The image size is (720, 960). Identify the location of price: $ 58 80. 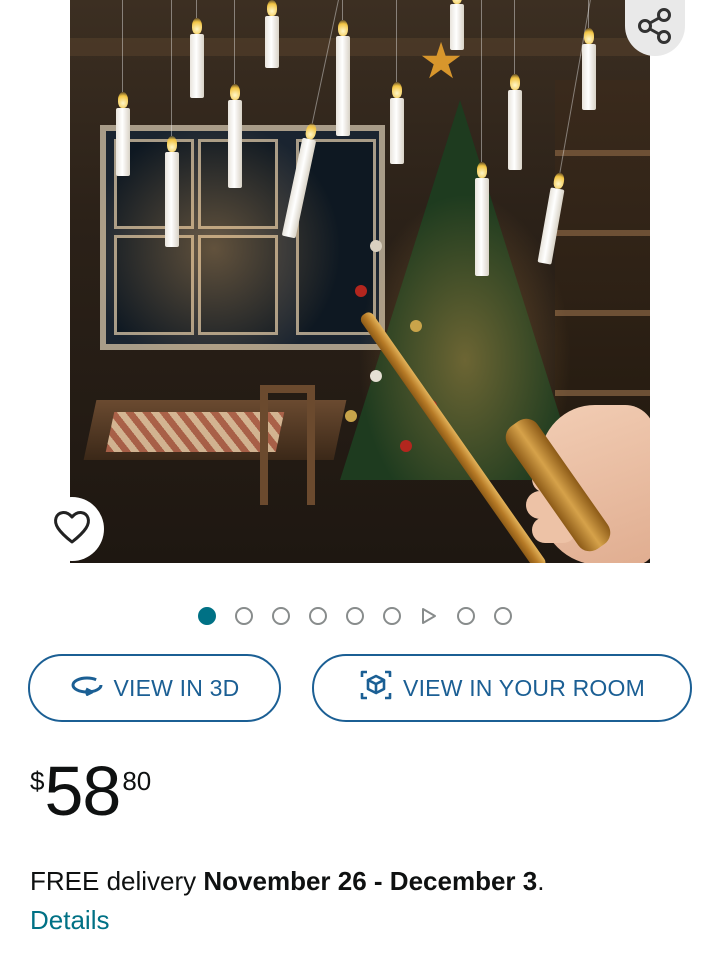
(90, 791).